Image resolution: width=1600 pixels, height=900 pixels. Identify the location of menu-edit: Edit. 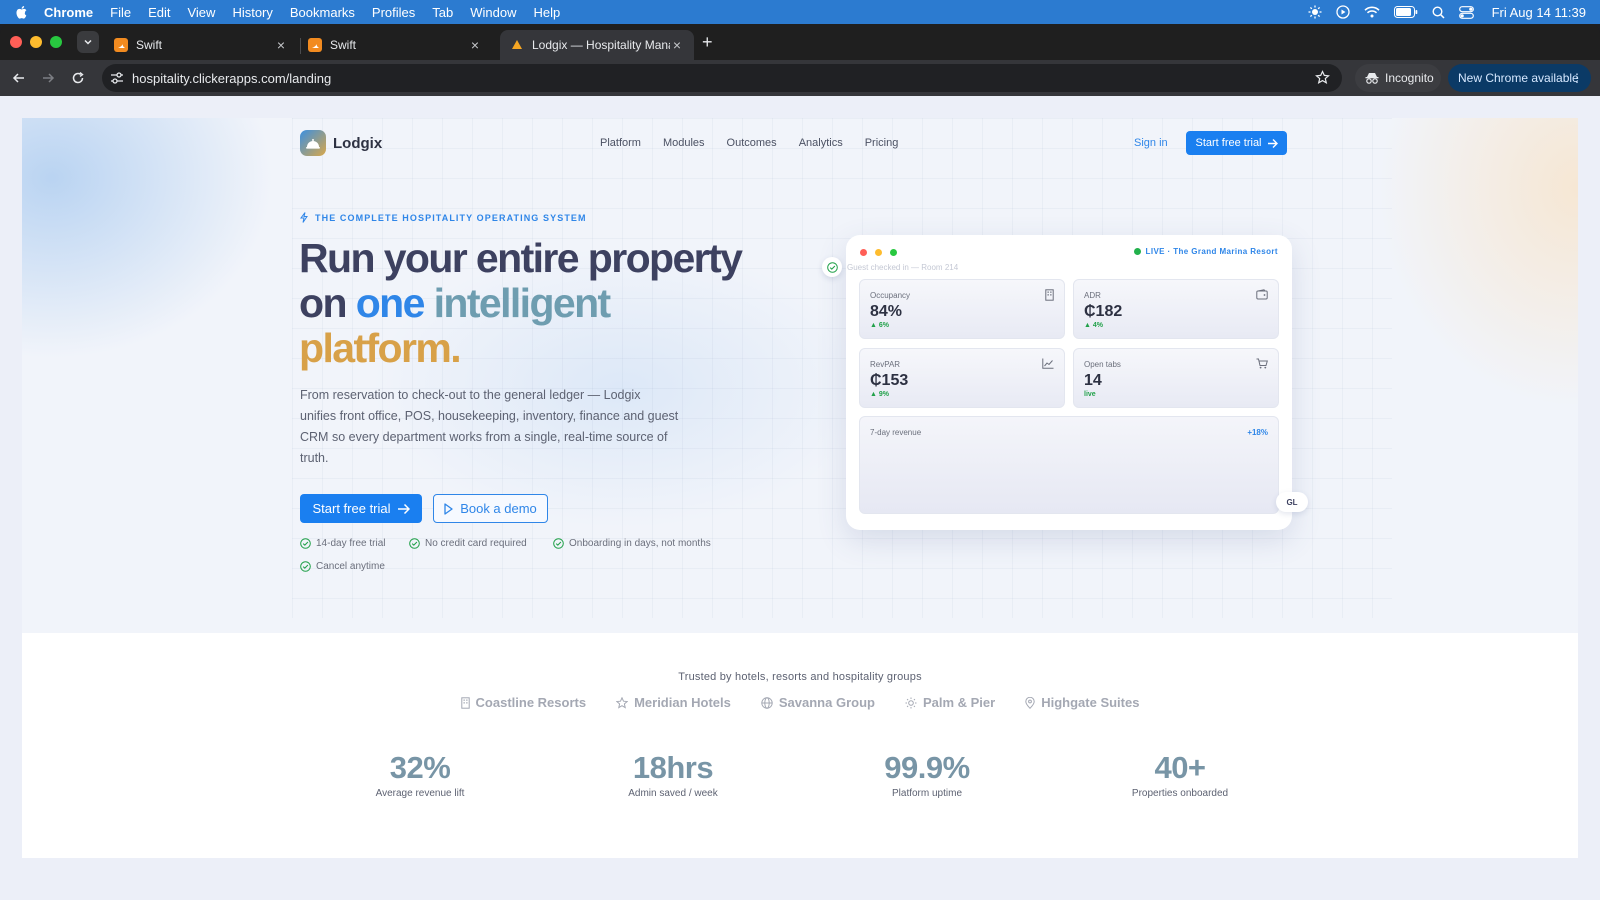
(159, 12).